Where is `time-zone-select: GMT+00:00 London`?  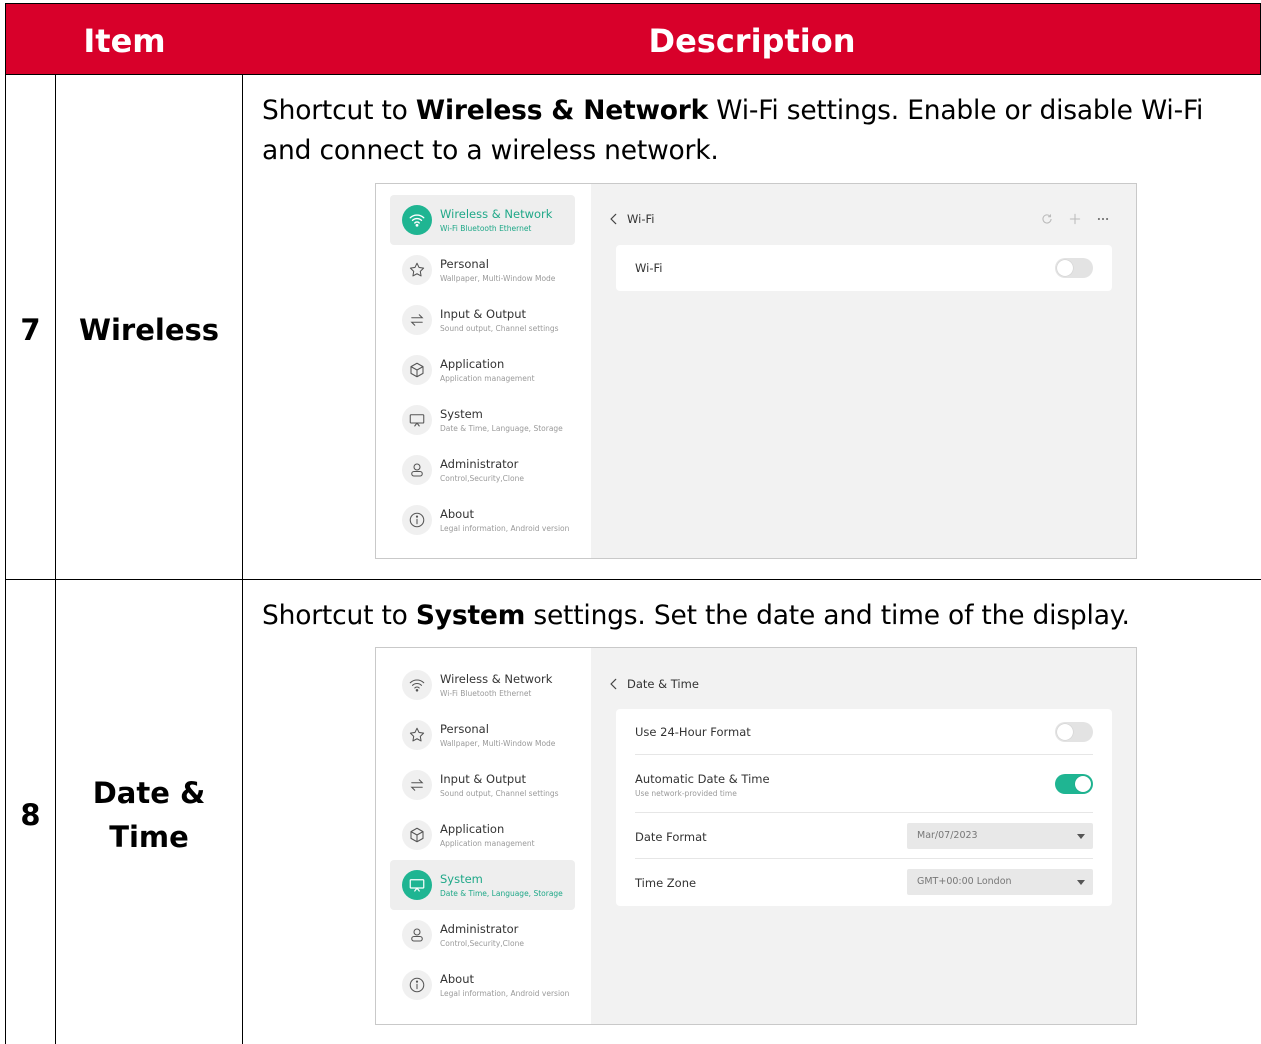
time-zone-select: GMT+00:00 London is located at coordinates (1000, 882).